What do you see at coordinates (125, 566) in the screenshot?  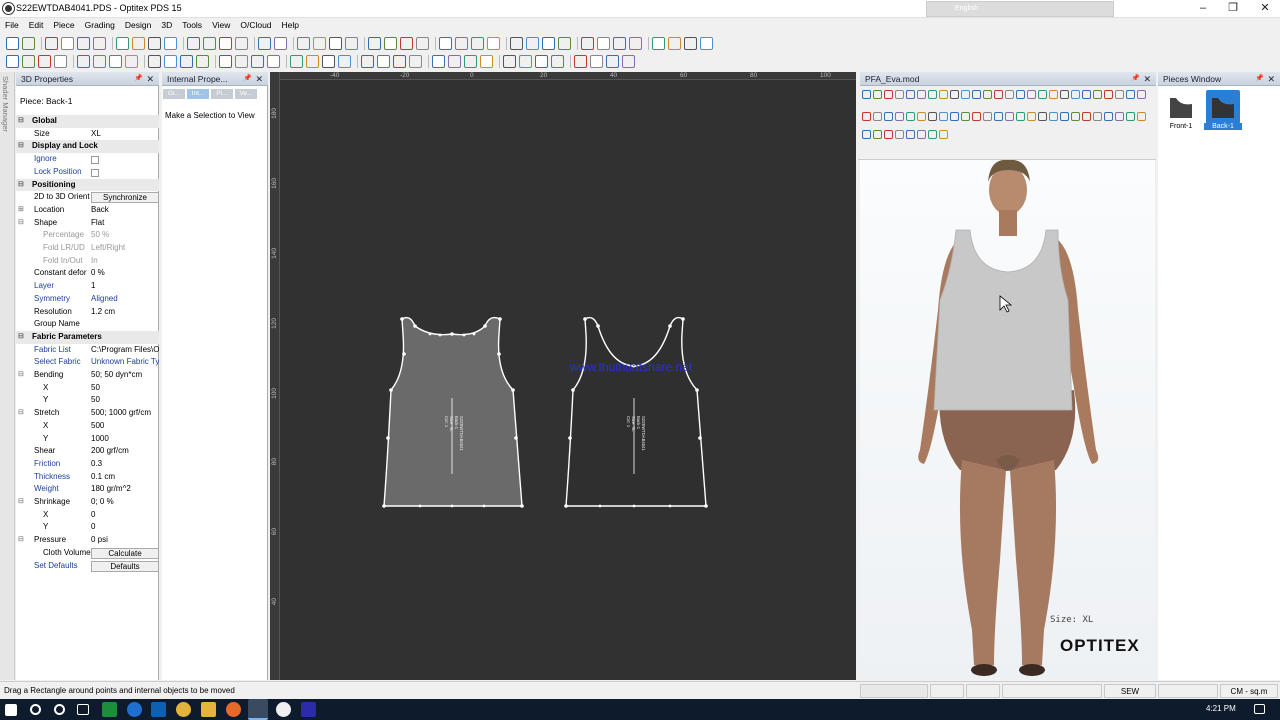 I see `property-button: Defaults` at bounding box center [125, 566].